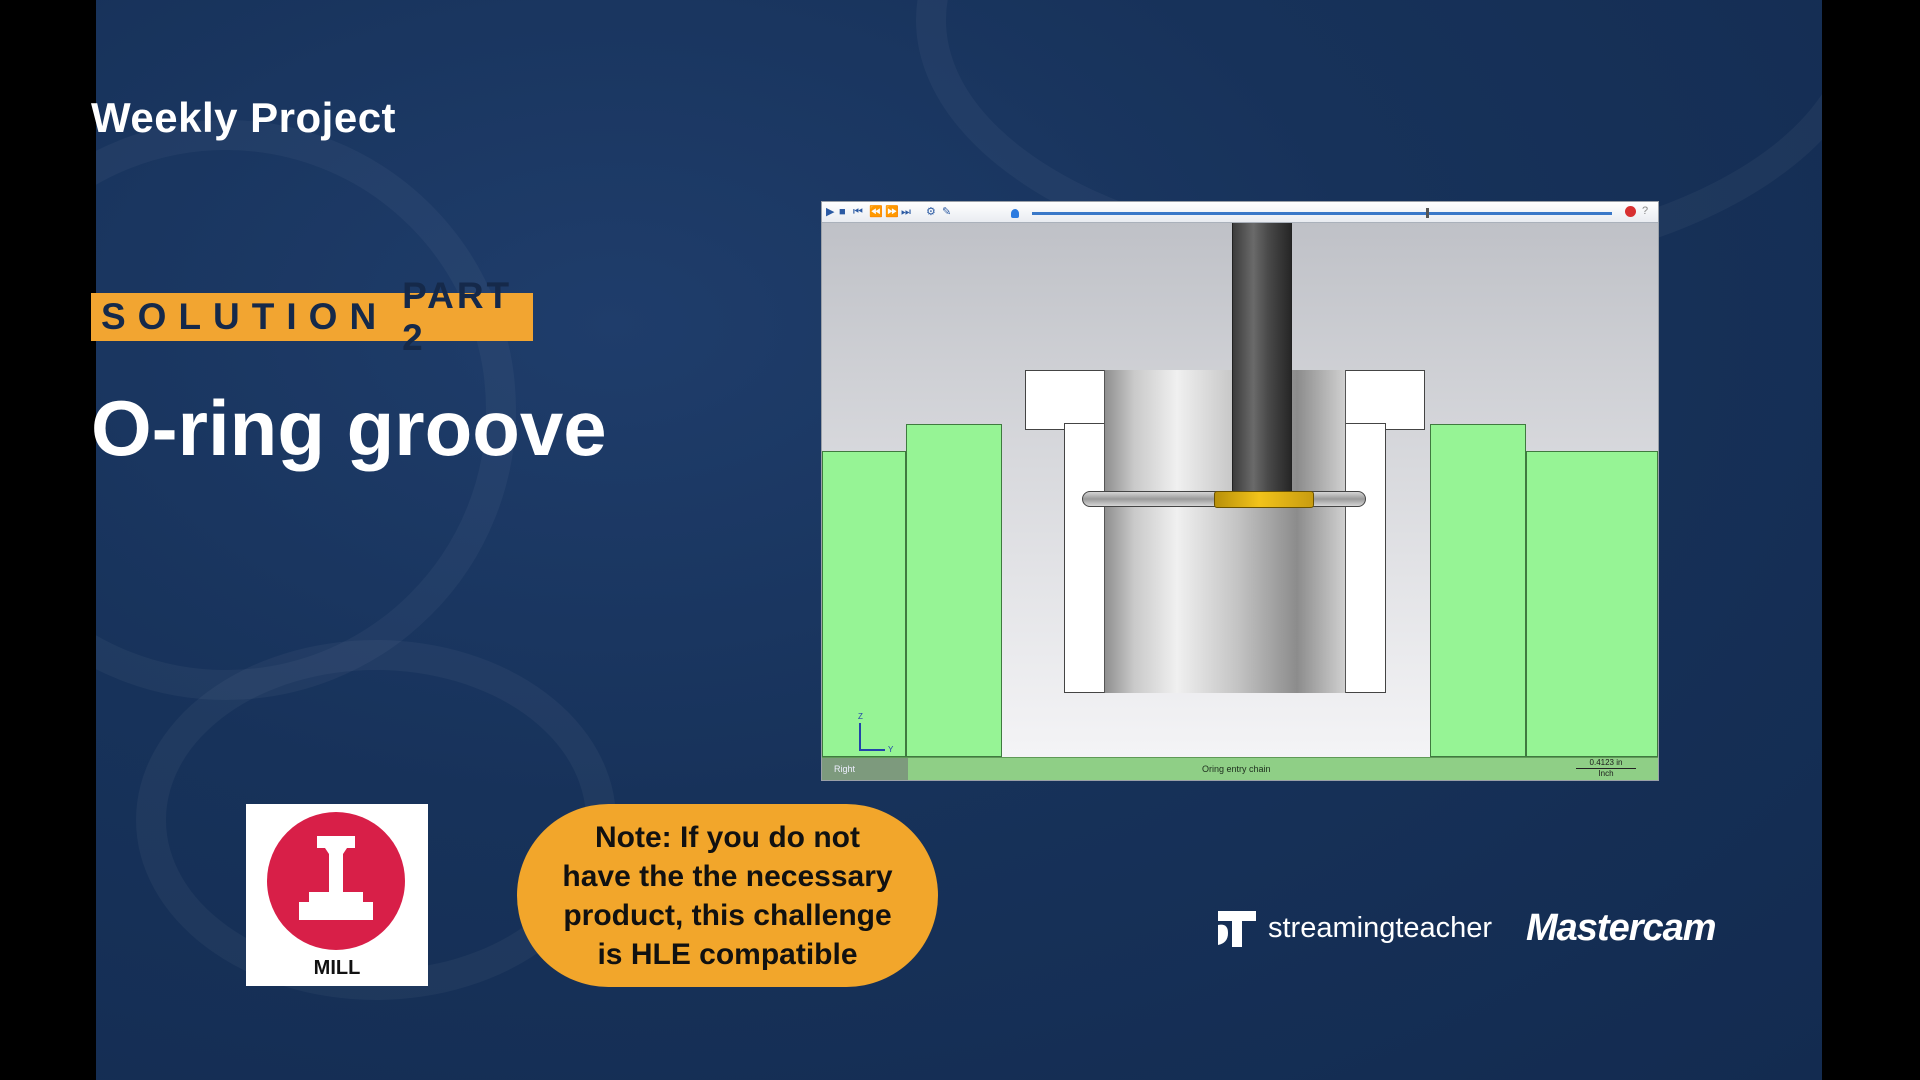 This screenshot has height=1080, width=1920. I want to click on stop-alert-icon, so click(1630, 211).